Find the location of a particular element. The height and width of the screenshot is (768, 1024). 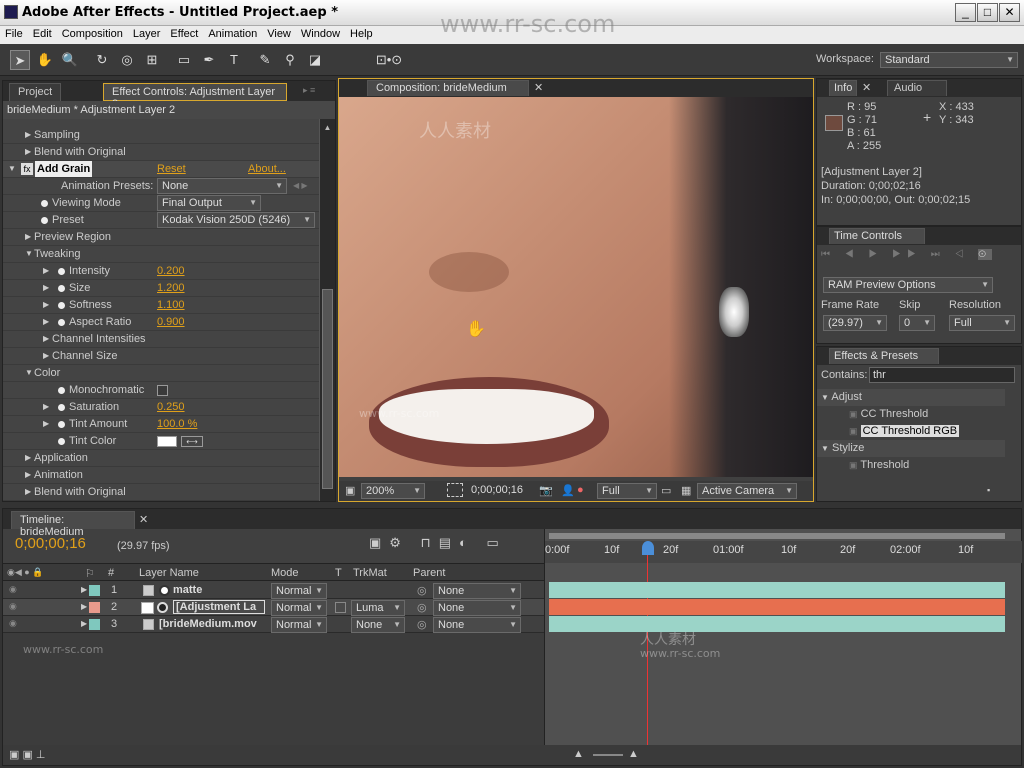

panel-menu-icon: ▸ ≡ is located at coordinates (309, 90).